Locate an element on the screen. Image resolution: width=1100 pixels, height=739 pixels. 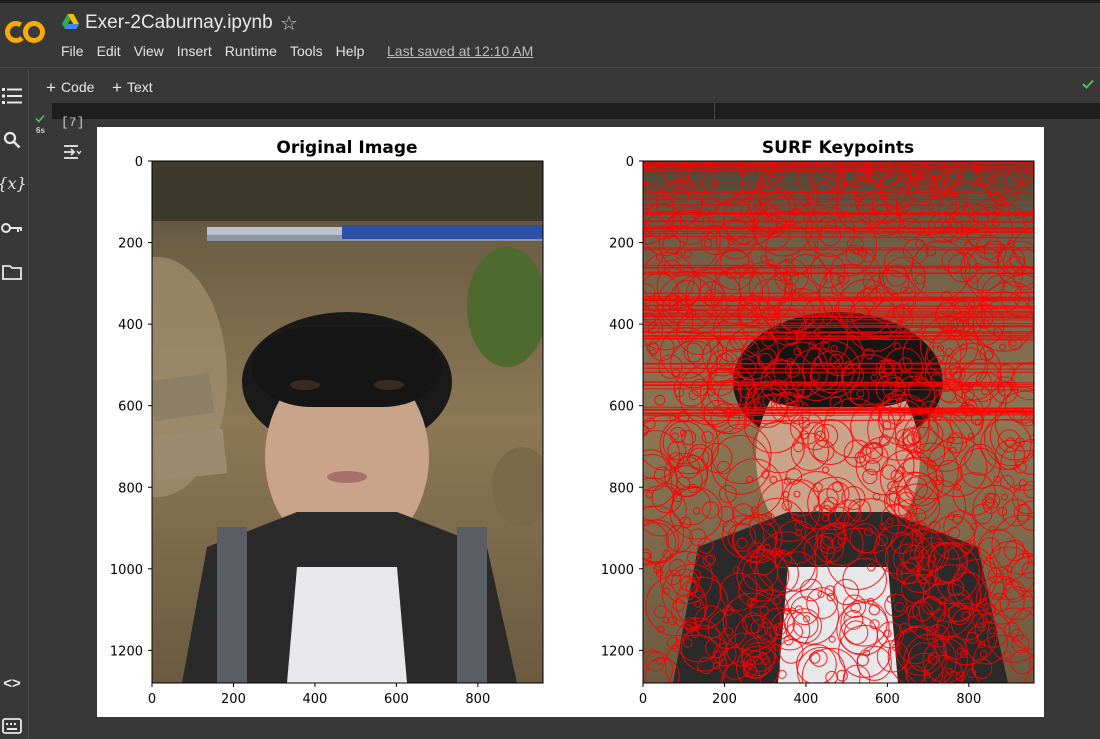
left-sidebar: {x} <> is located at coordinates (14, 404).